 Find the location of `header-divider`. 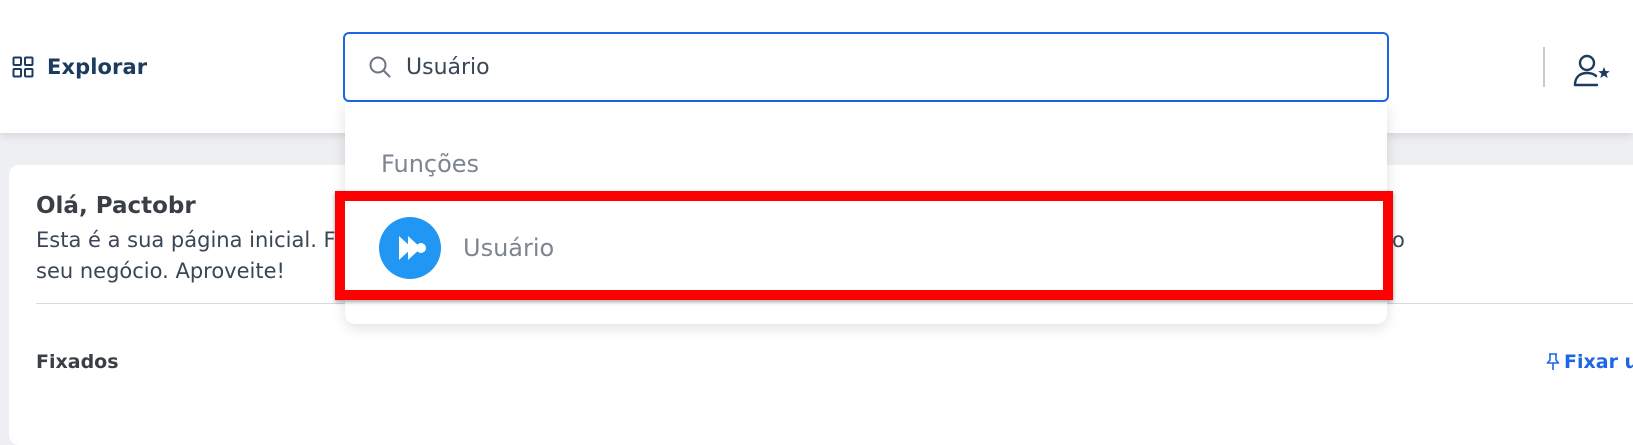

header-divider is located at coordinates (1544, 67).